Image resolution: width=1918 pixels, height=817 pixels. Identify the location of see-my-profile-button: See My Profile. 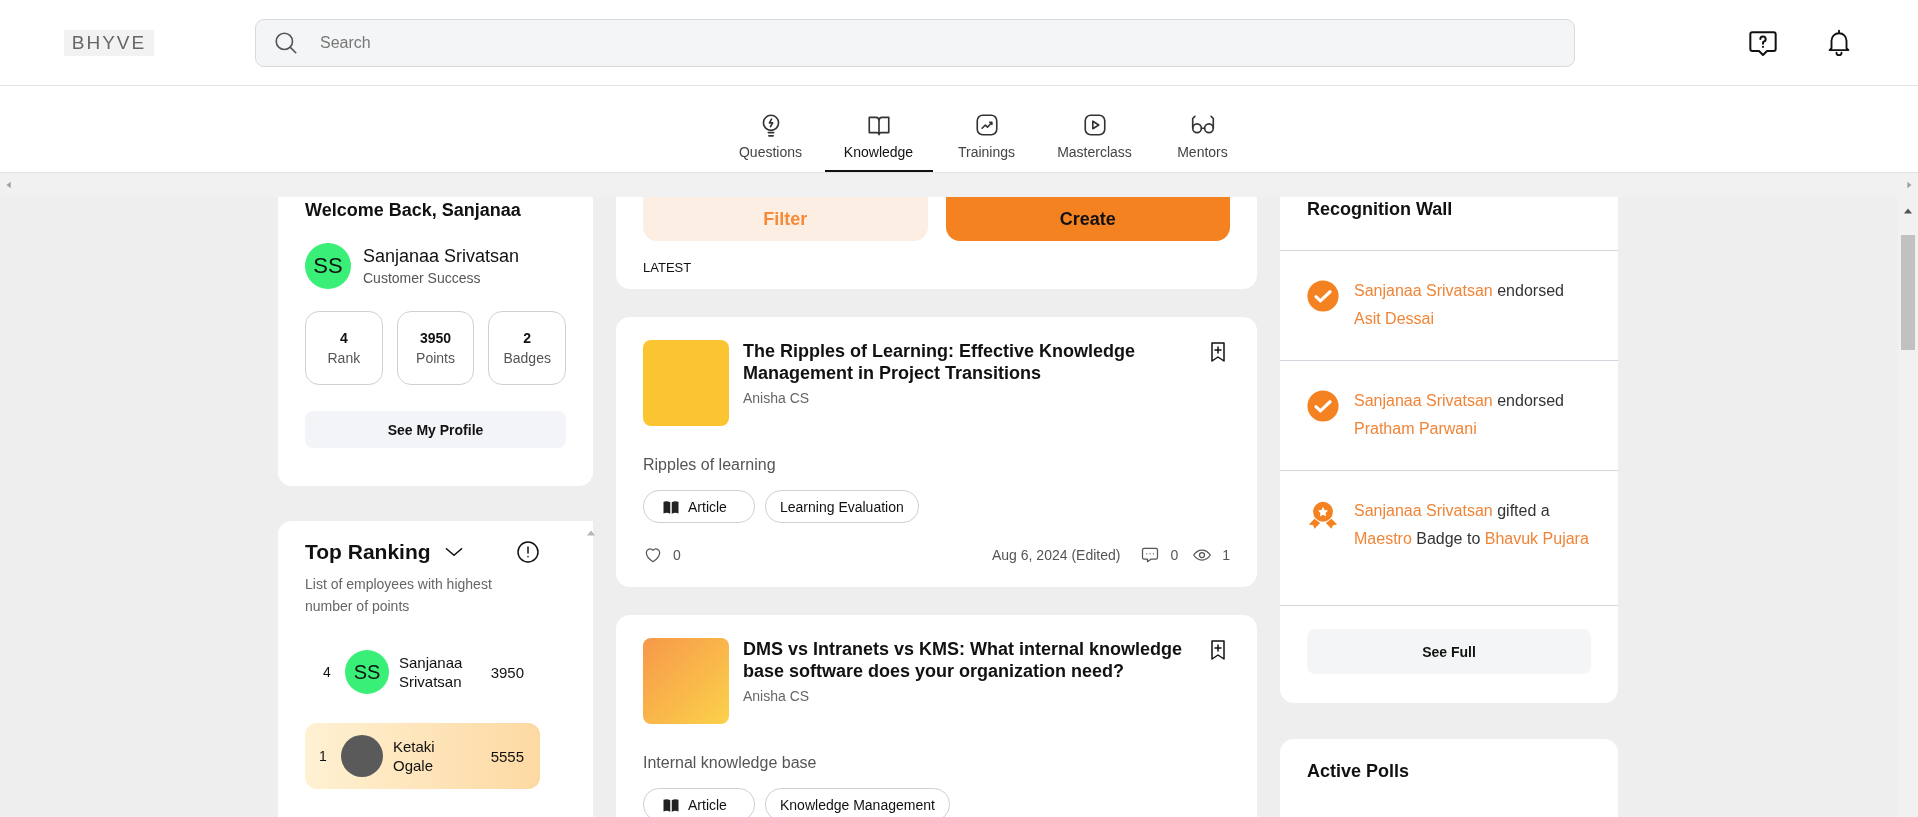
(435, 429).